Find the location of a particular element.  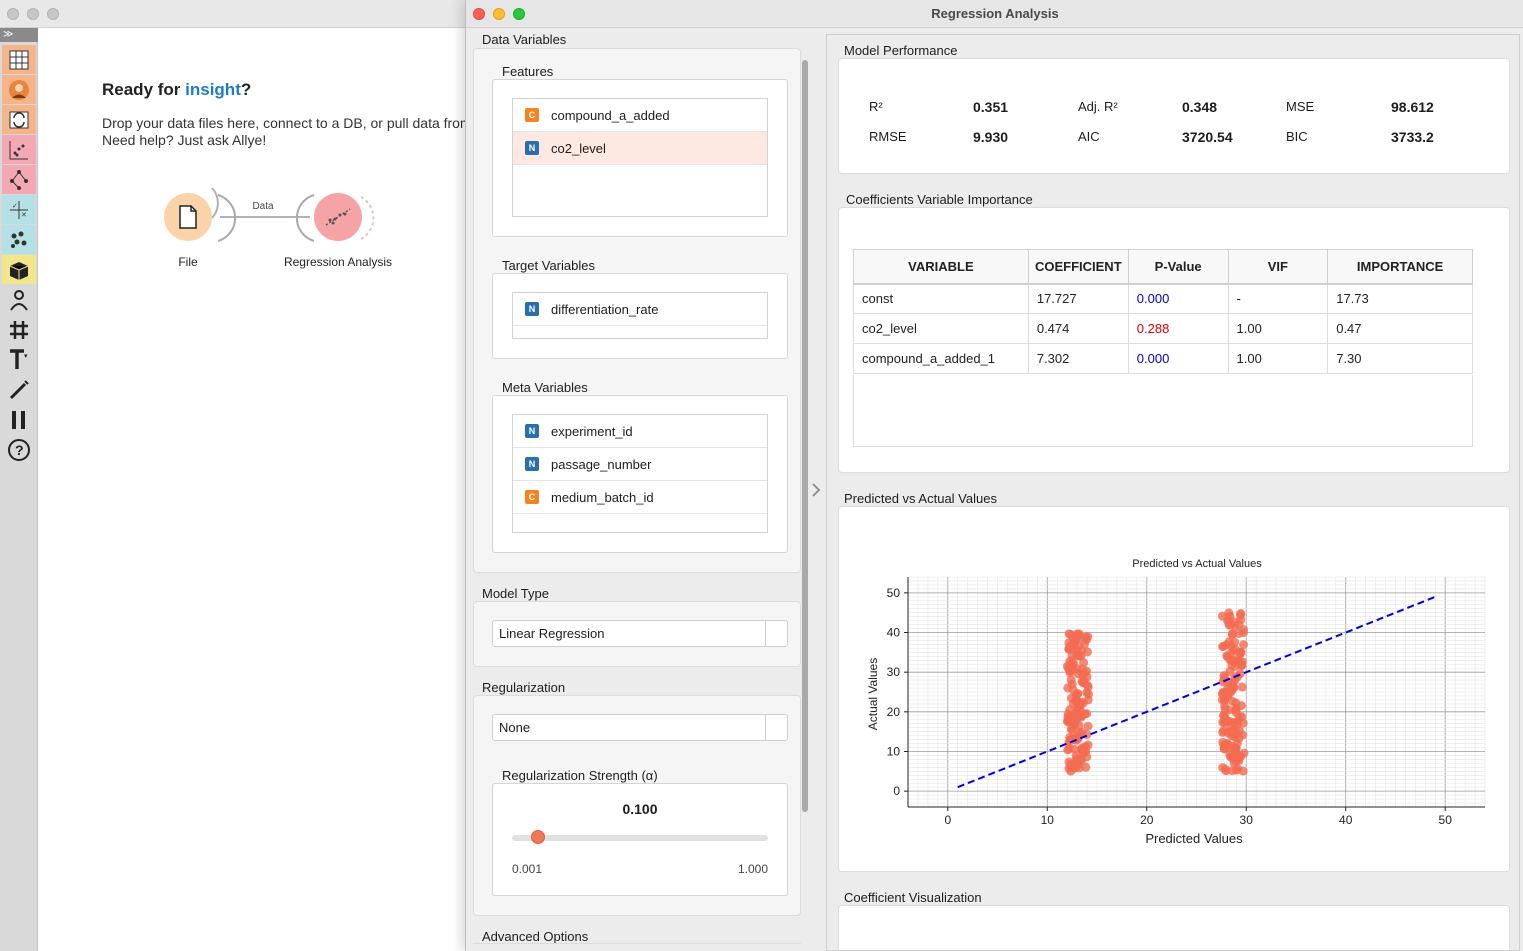

regression-icon is located at coordinates (338, 217).